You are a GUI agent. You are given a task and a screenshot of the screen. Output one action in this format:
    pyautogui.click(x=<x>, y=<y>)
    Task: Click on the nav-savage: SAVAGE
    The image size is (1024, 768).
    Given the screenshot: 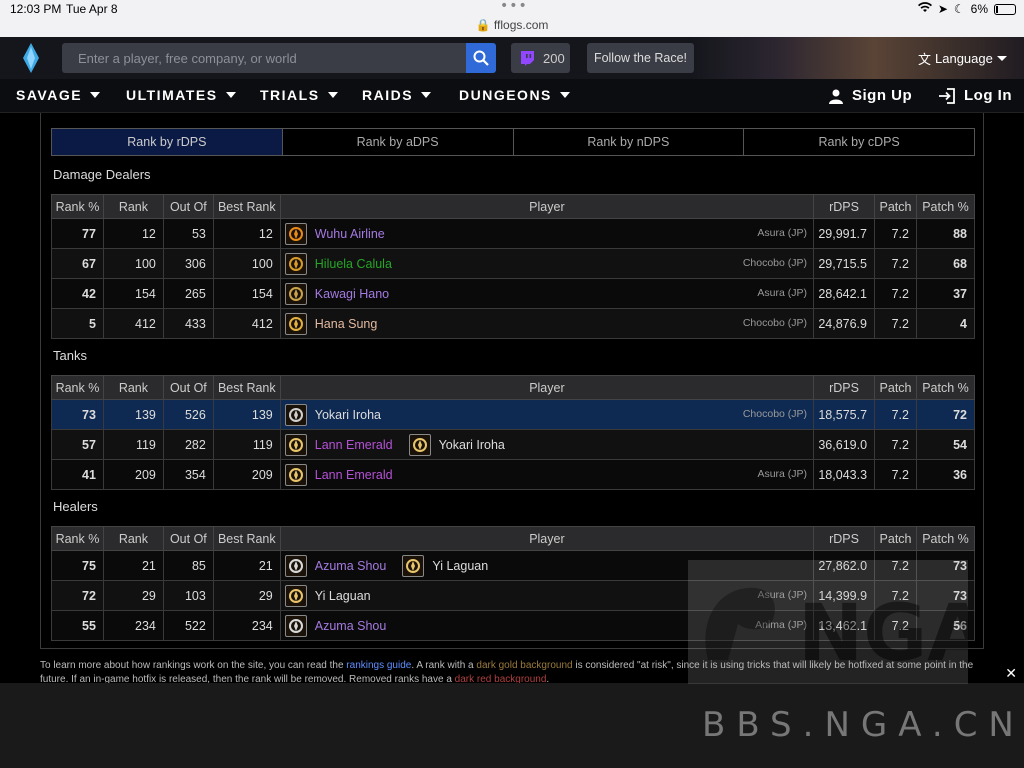 What is the action you would take?
    pyautogui.click(x=58, y=95)
    